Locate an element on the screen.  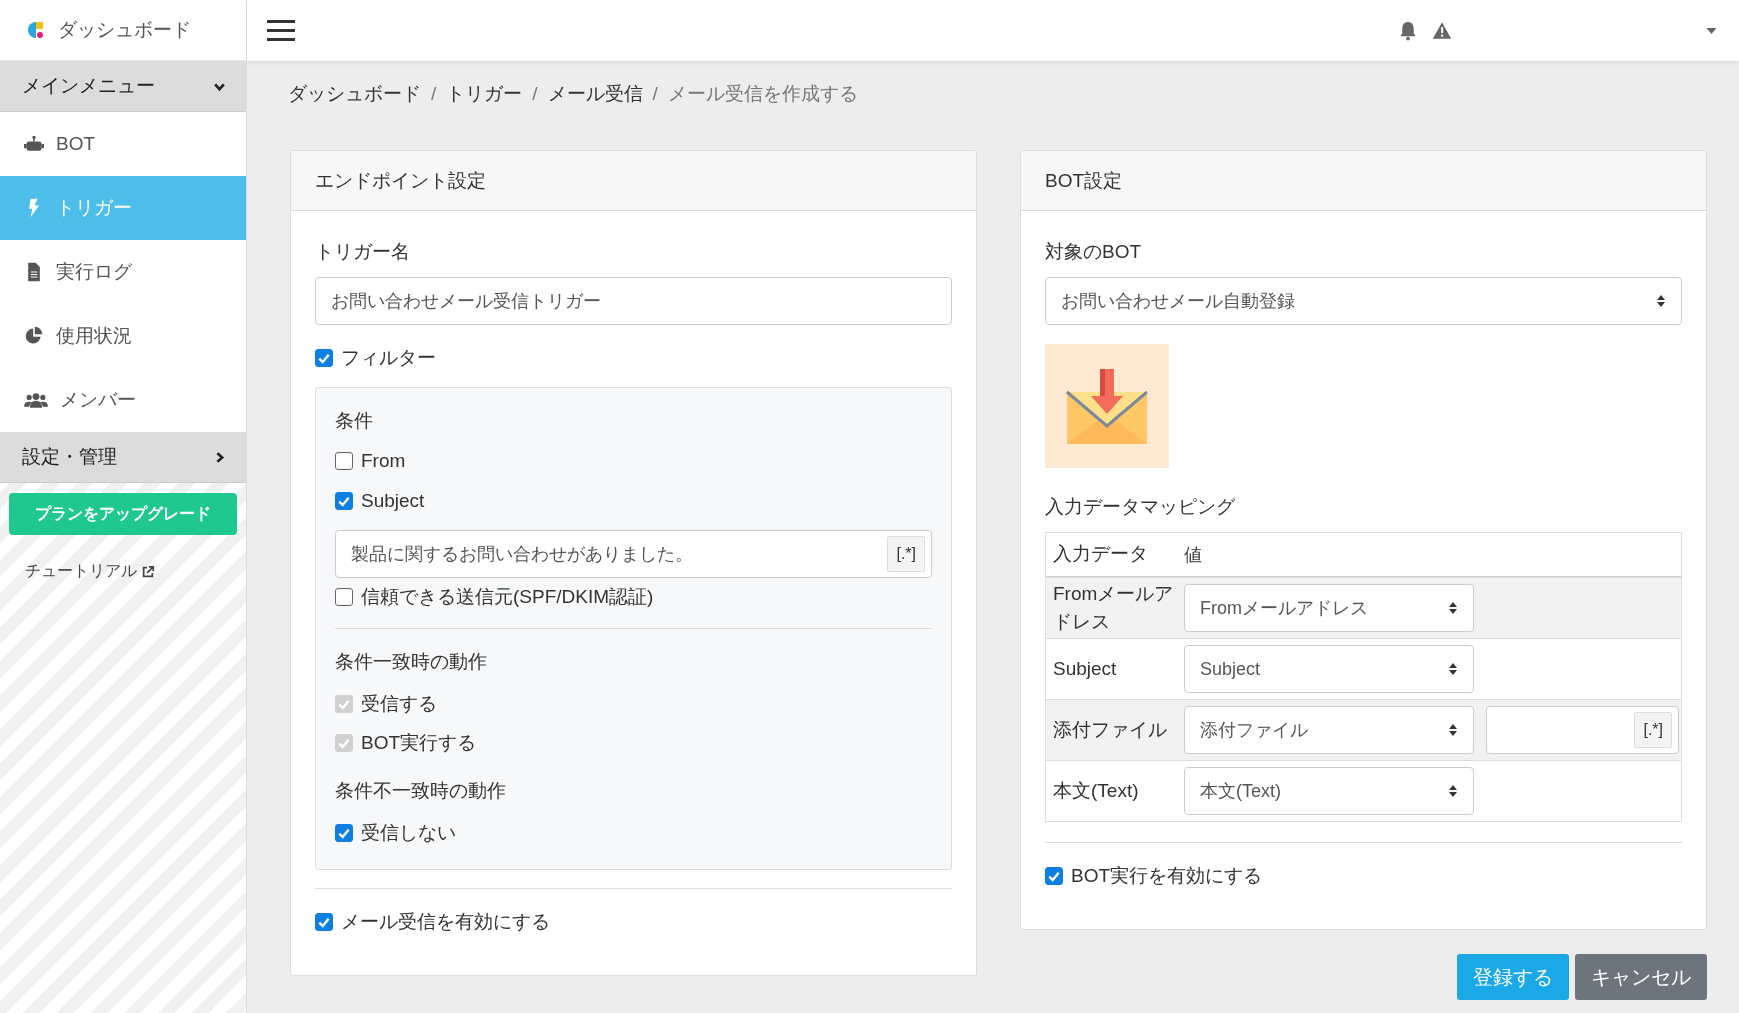
mapping-select: Subject is located at coordinates (1329, 669).